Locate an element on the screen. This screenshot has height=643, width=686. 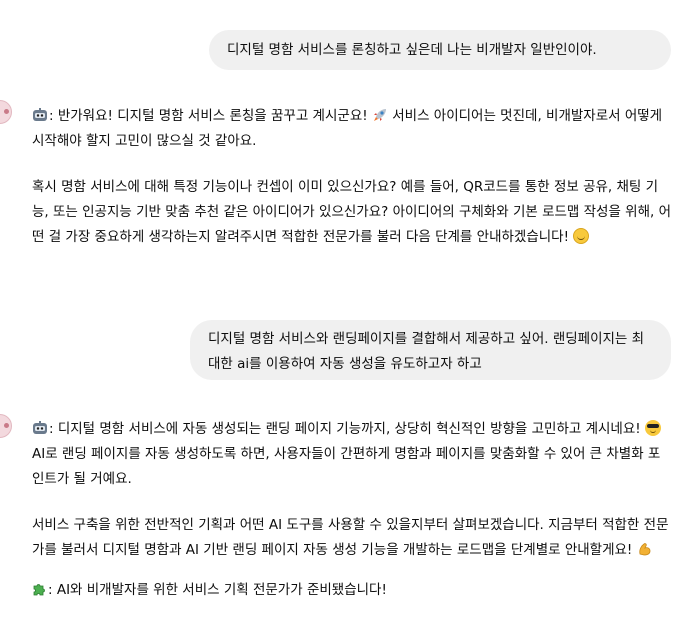
assistant-paragraph: : AI와 비개발자를 위한 서비스 기획 전문가가 준비됐습니다! is located at coordinates (352, 590).